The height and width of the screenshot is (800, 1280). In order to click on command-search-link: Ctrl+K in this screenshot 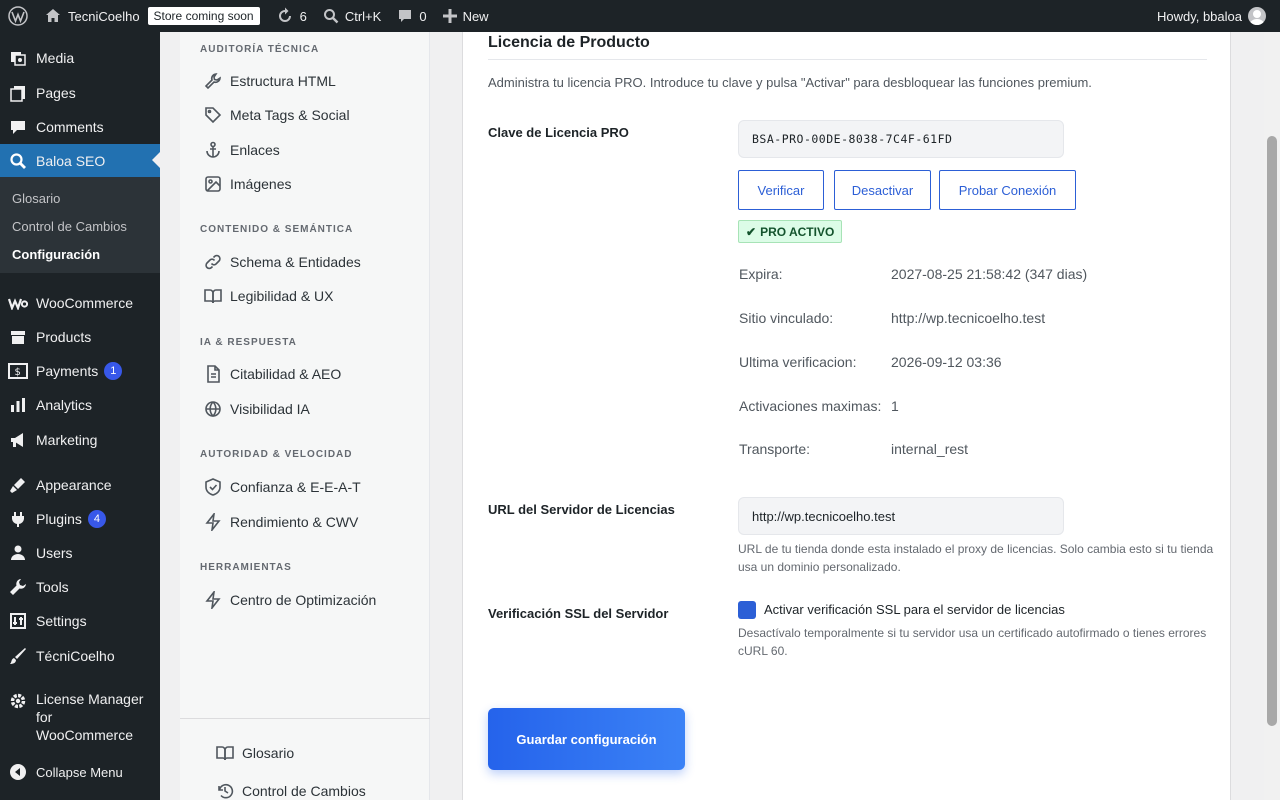, I will do `click(352, 16)`.